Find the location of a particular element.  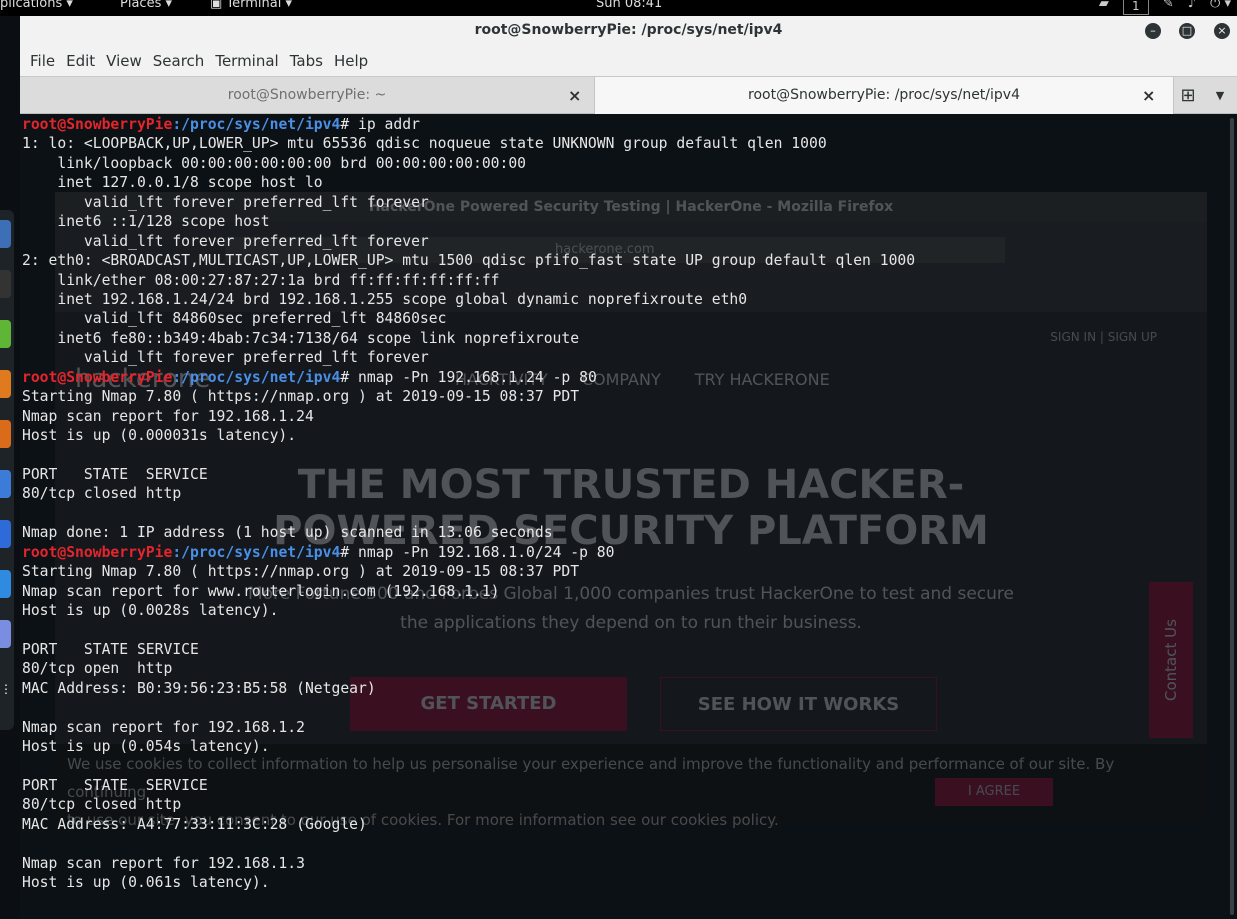

minimize-icon: – is located at coordinates (1153, 31).